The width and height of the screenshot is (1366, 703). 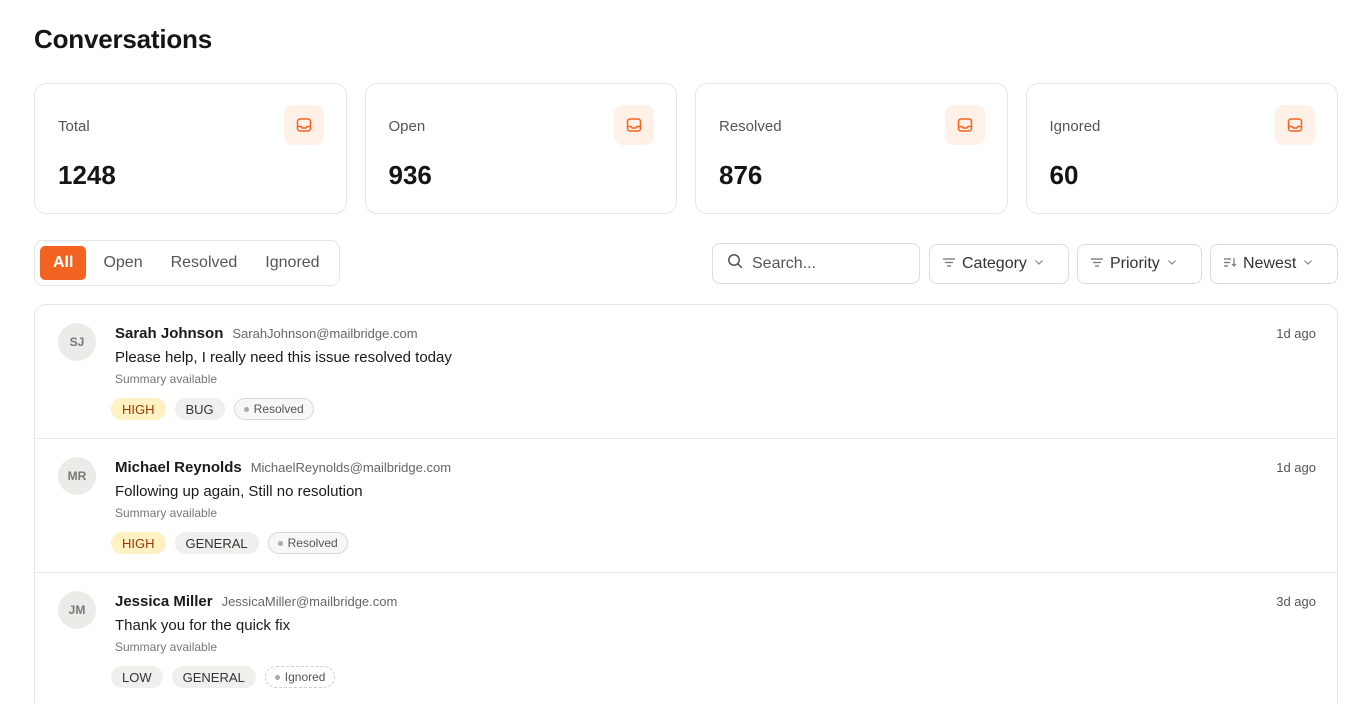 I want to click on priority-filter: Priority, so click(x=1139, y=264).